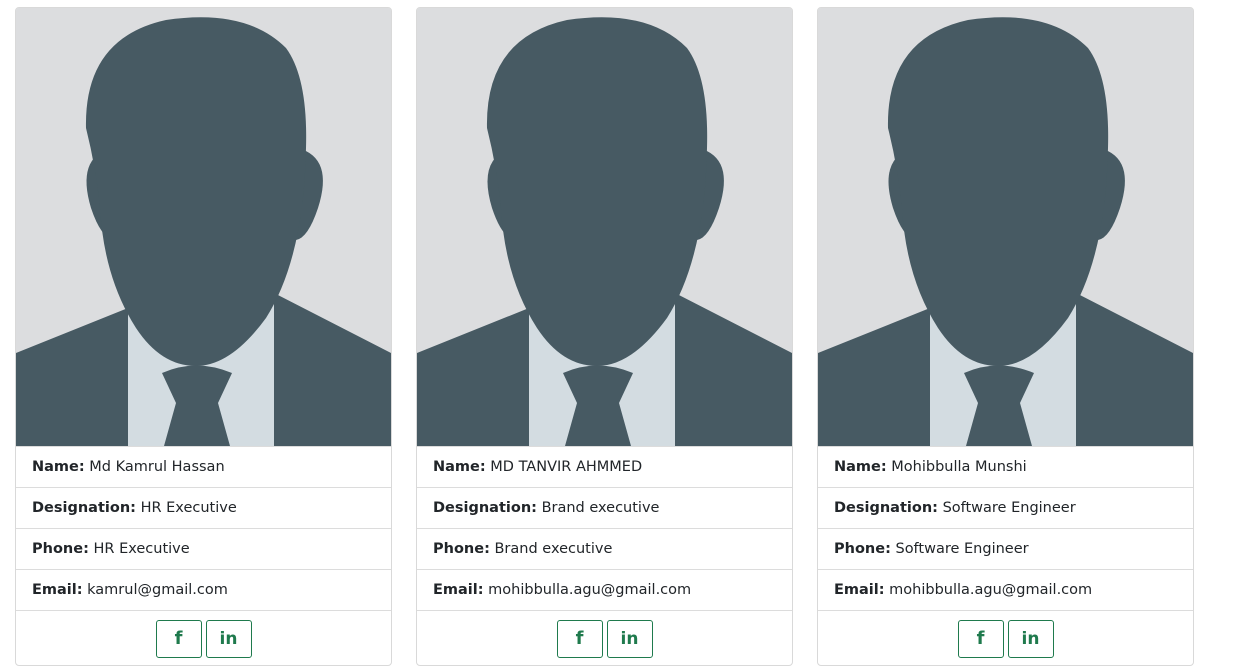 The image size is (1252, 666). What do you see at coordinates (962, 549) in the screenshot?
I see `employee-phone: Software Engineer` at bounding box center [962, 549].